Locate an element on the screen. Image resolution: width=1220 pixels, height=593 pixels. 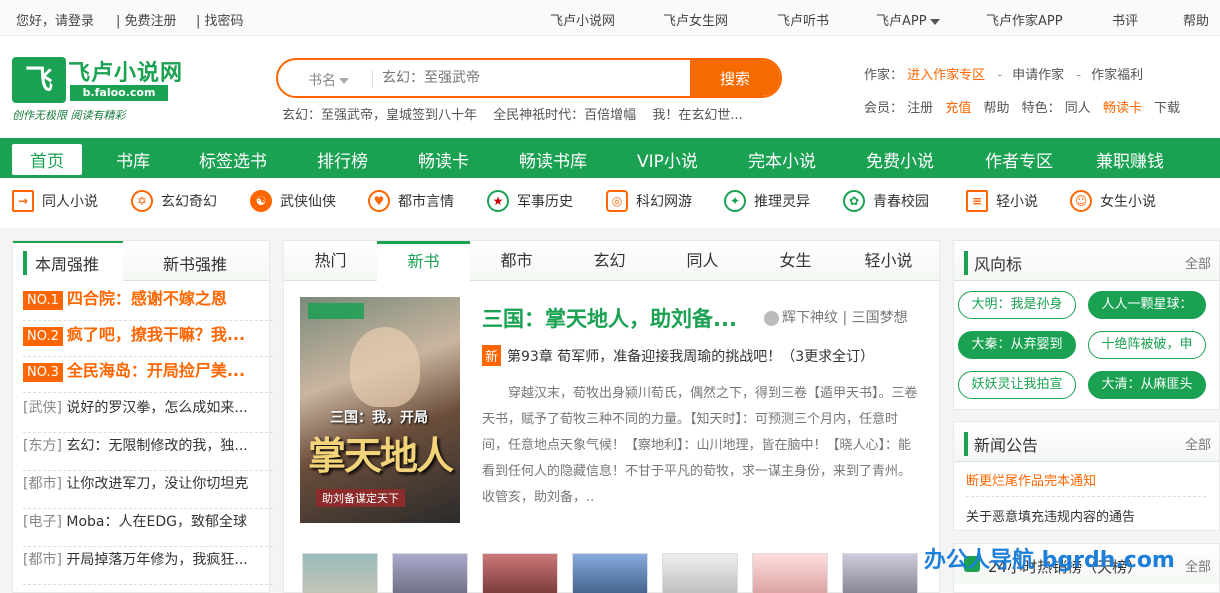
signup-link: 注册 is located at coordinates (920, 108).